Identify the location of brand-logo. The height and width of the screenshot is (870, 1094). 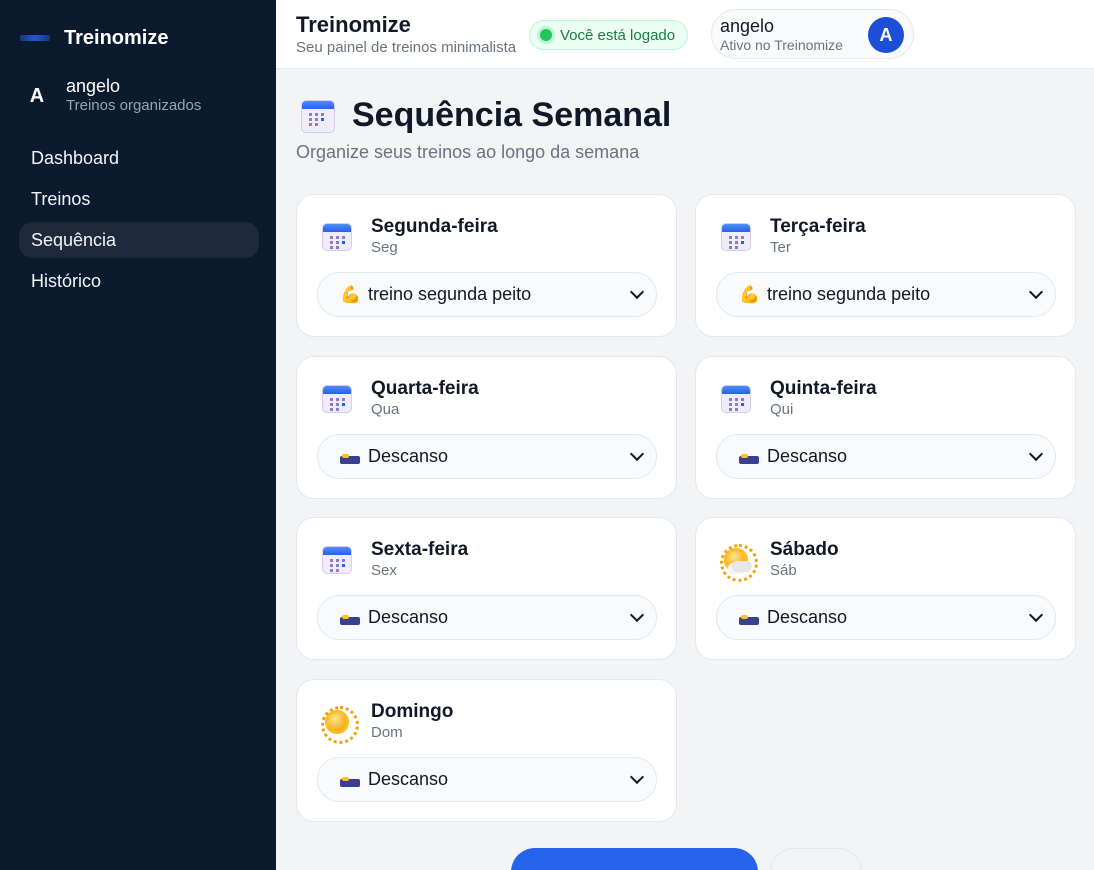
(35, 38).